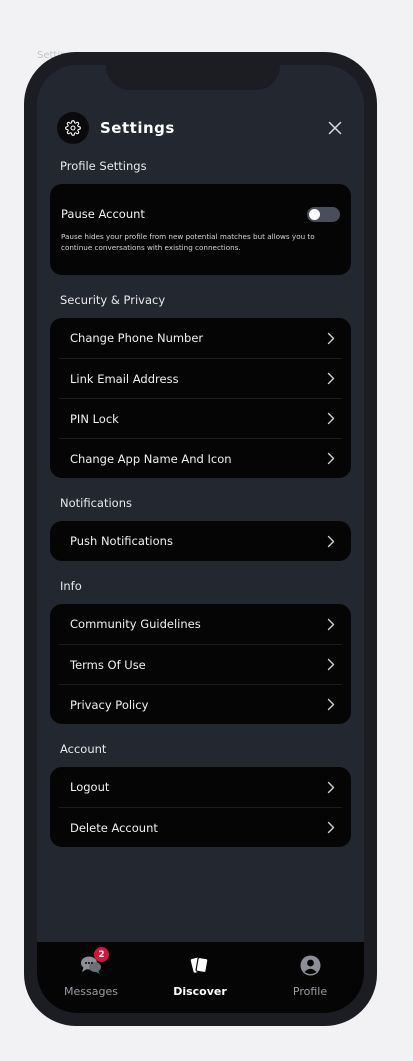 The image size is (413, 1061). What do you see at coordinates (90, 787) in the screenshot?
I see `row-label: Logout` at bounding box center [90, 787].